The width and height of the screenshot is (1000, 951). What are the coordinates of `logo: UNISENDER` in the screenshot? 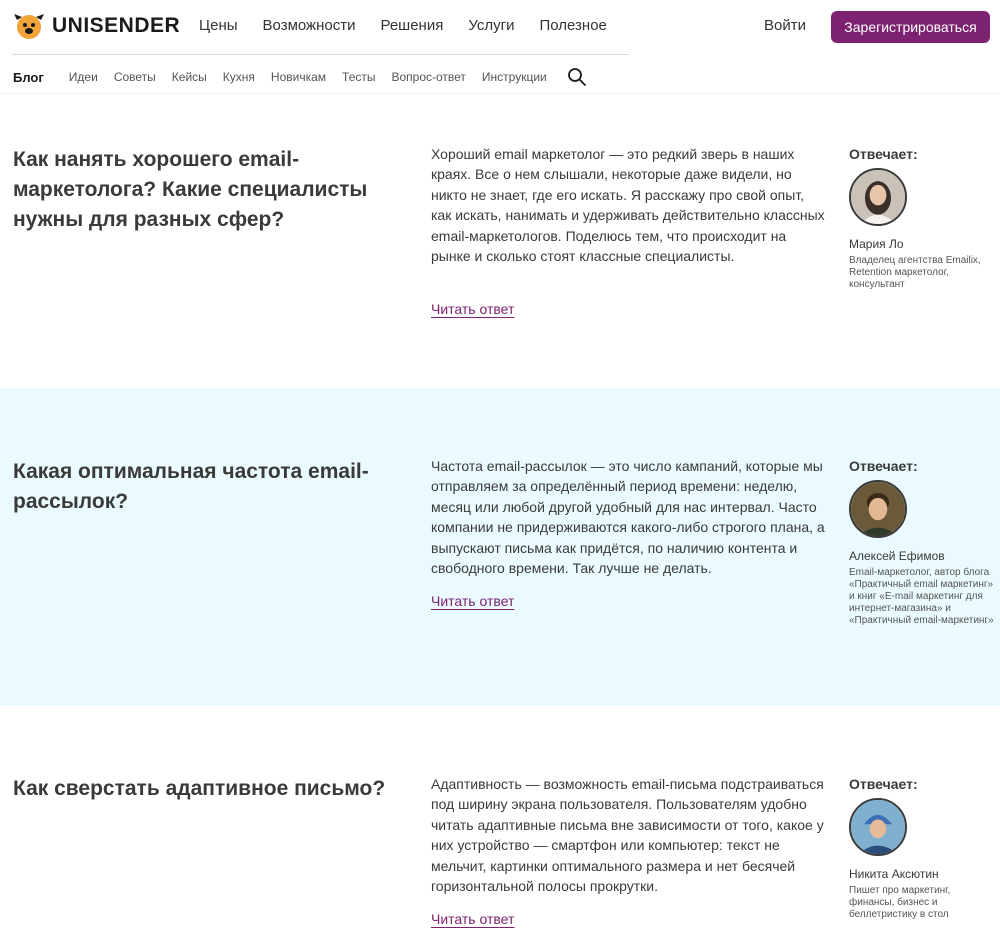 It's located at (96, 26).